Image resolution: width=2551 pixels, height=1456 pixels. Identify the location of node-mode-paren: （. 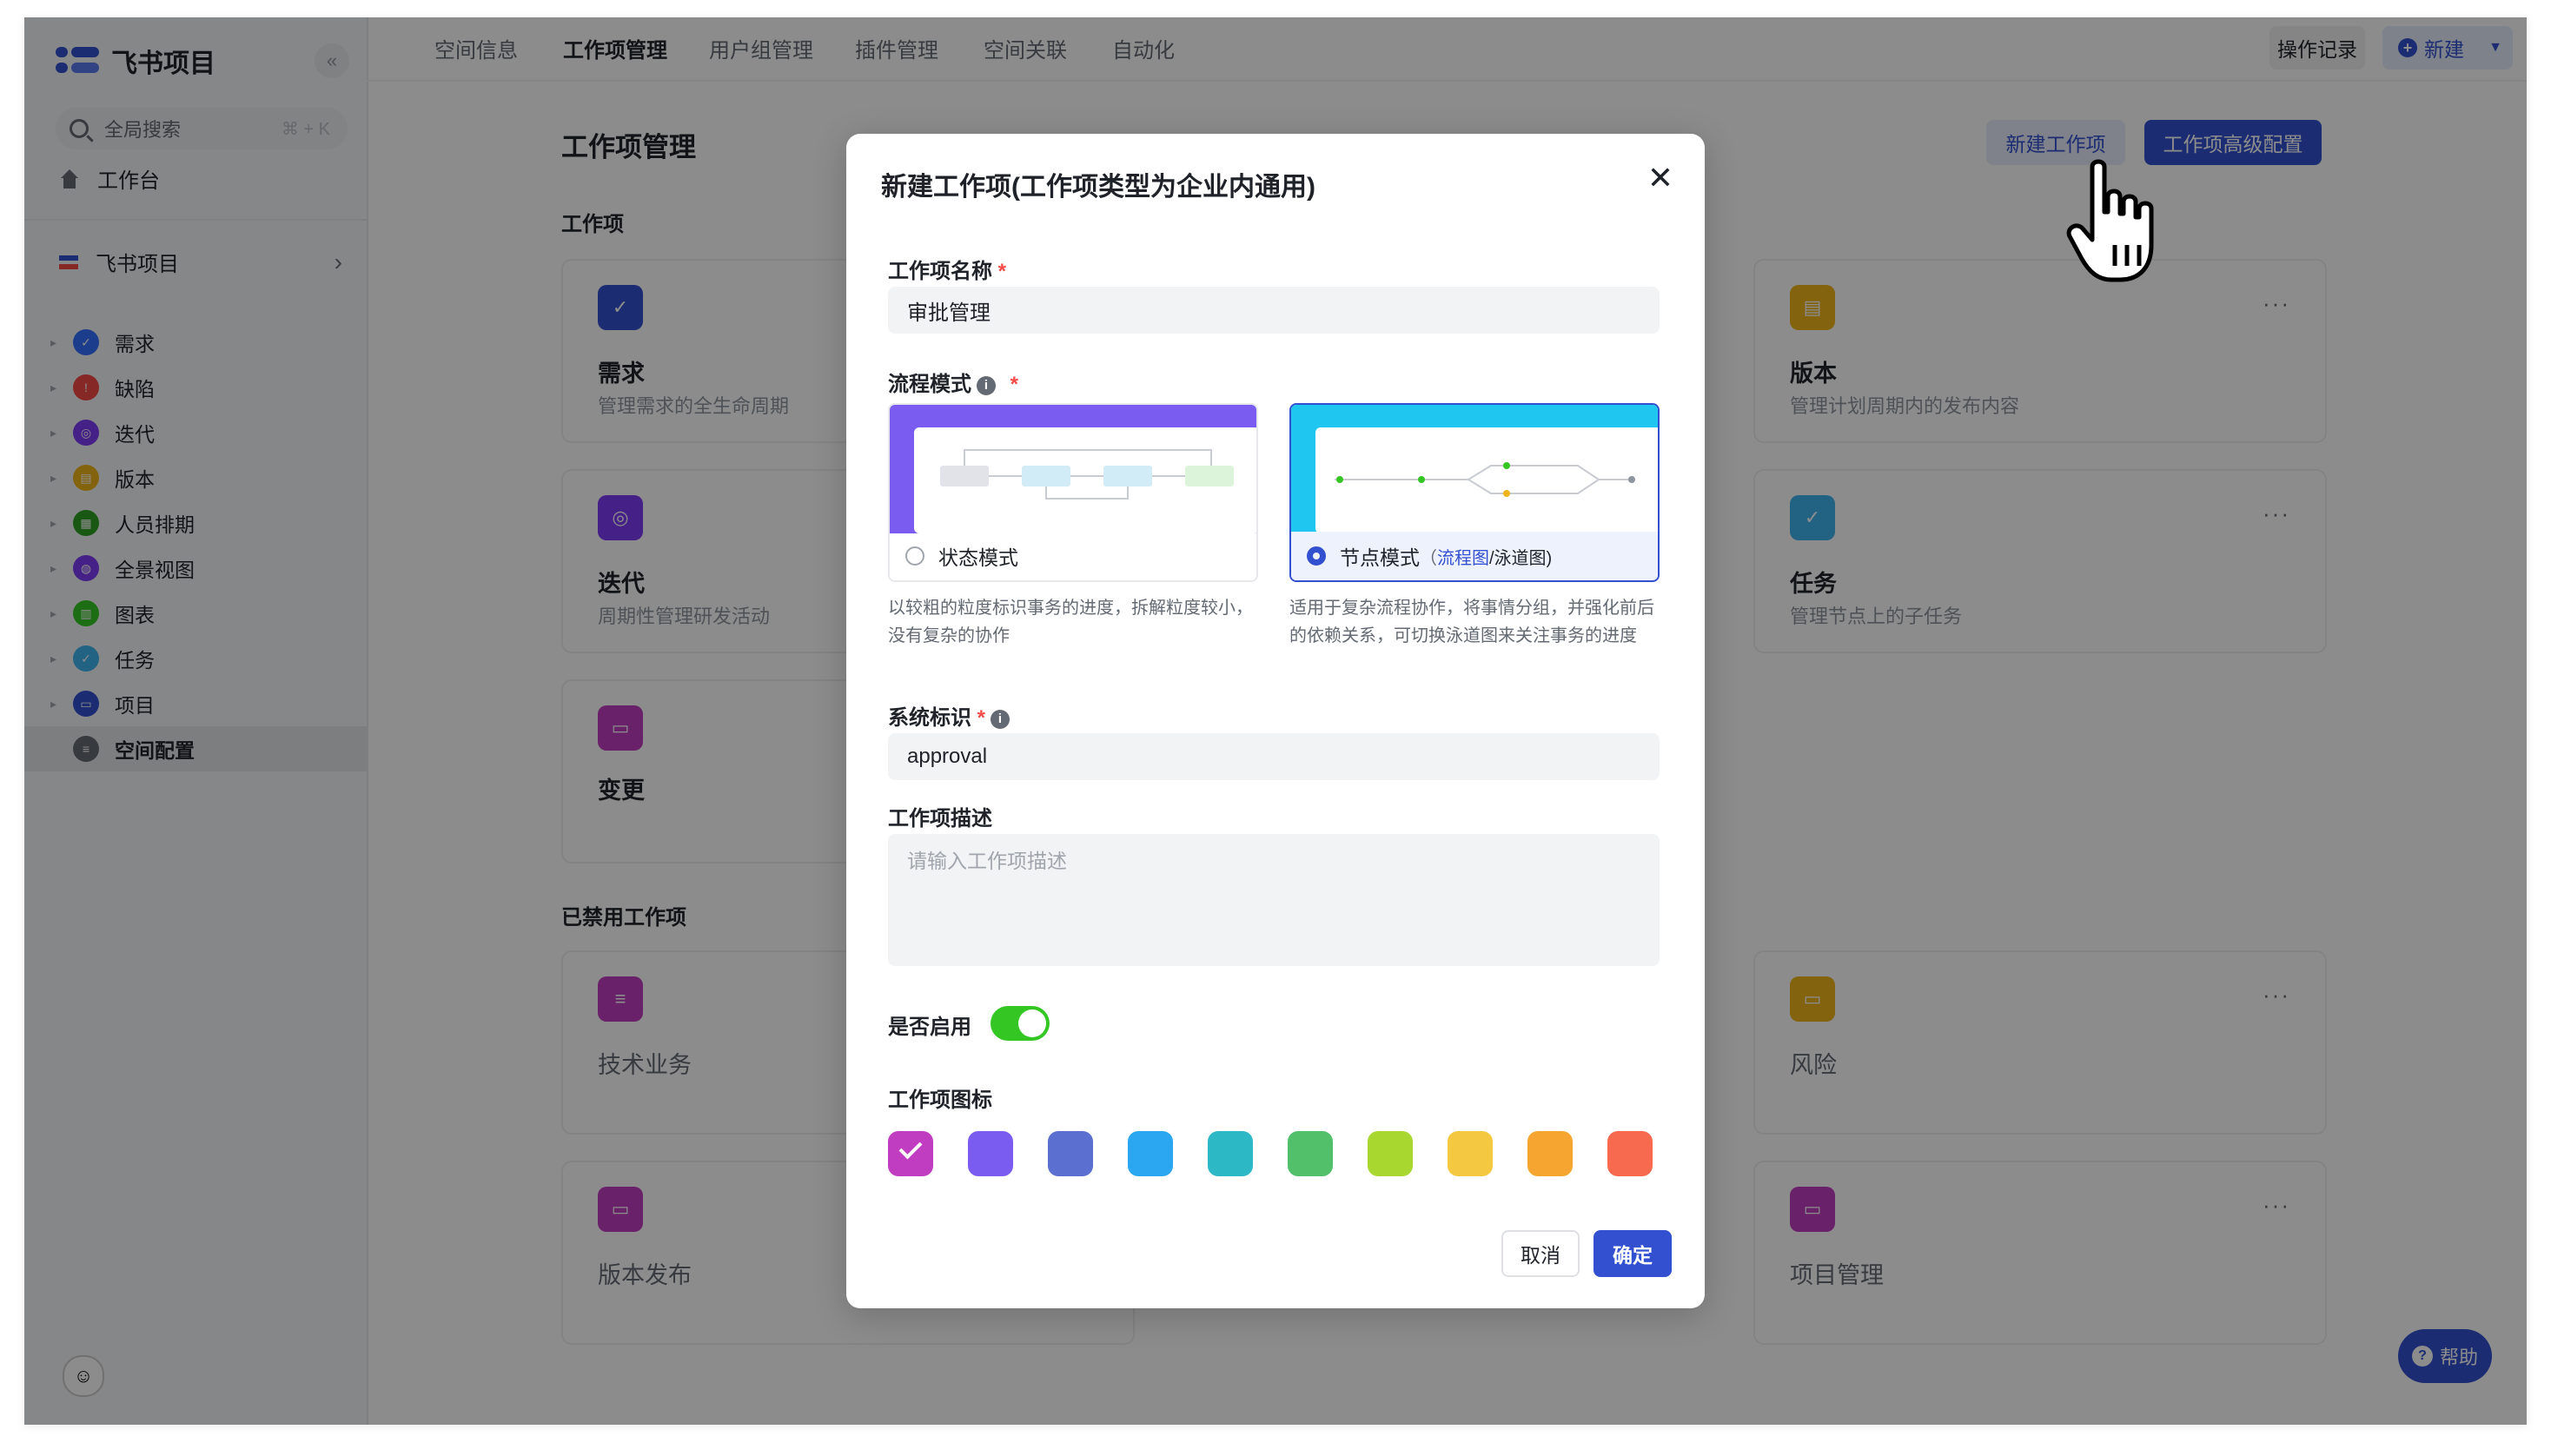
(1428, 558).